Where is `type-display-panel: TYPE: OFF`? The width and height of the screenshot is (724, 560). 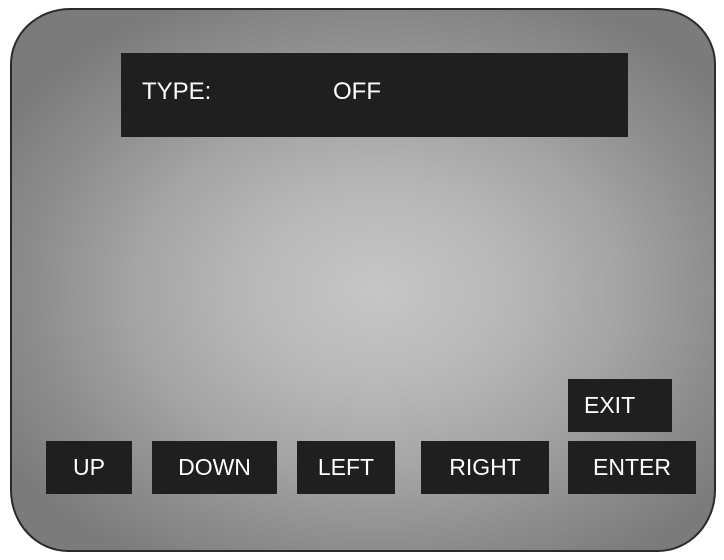
type-display-panel: TYPE: OFF is located at coordinates (374, 95).